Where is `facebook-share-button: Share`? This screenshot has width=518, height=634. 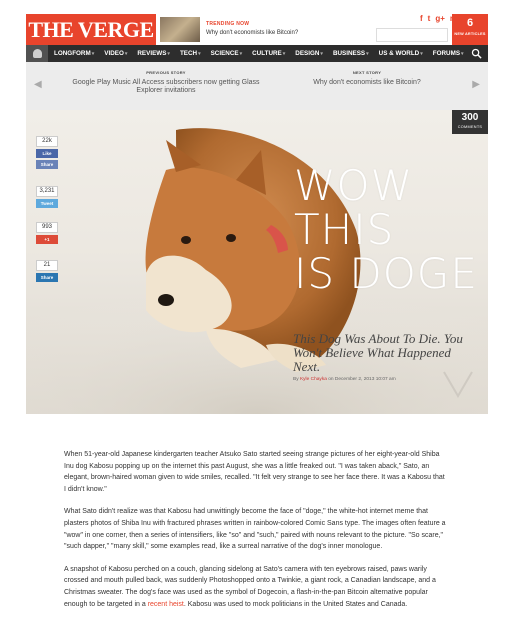
facebook-share-button: Share is located at coordinates (47, 164).